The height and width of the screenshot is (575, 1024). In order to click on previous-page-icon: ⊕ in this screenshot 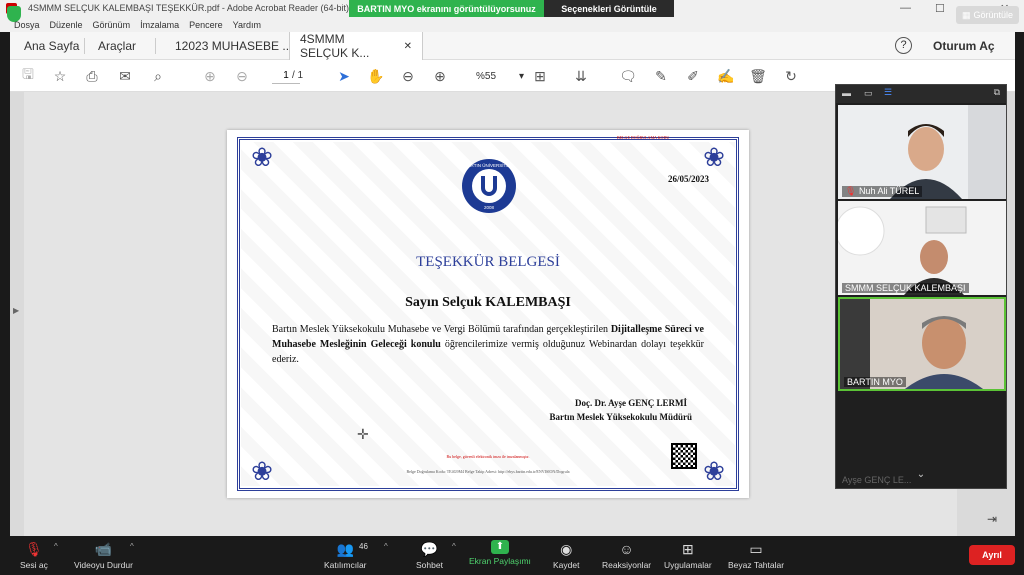, I will do `click(210, 76)`.